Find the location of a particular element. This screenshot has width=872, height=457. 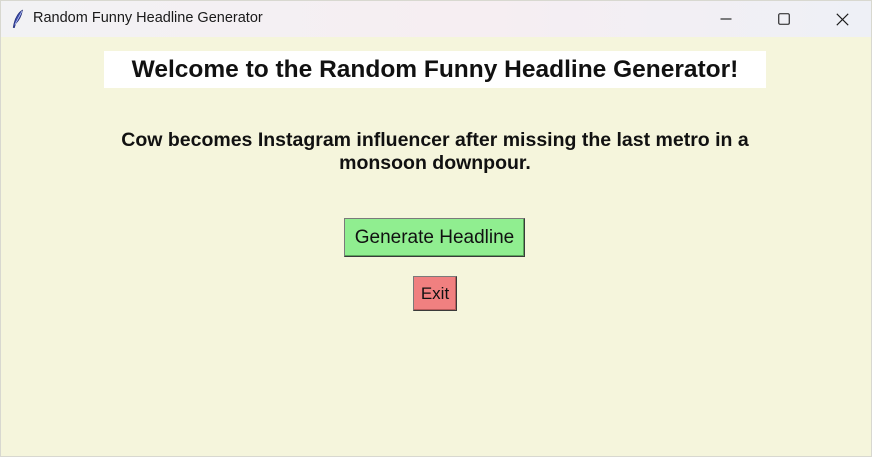

minimize-button is located at coordinates (726, 19).